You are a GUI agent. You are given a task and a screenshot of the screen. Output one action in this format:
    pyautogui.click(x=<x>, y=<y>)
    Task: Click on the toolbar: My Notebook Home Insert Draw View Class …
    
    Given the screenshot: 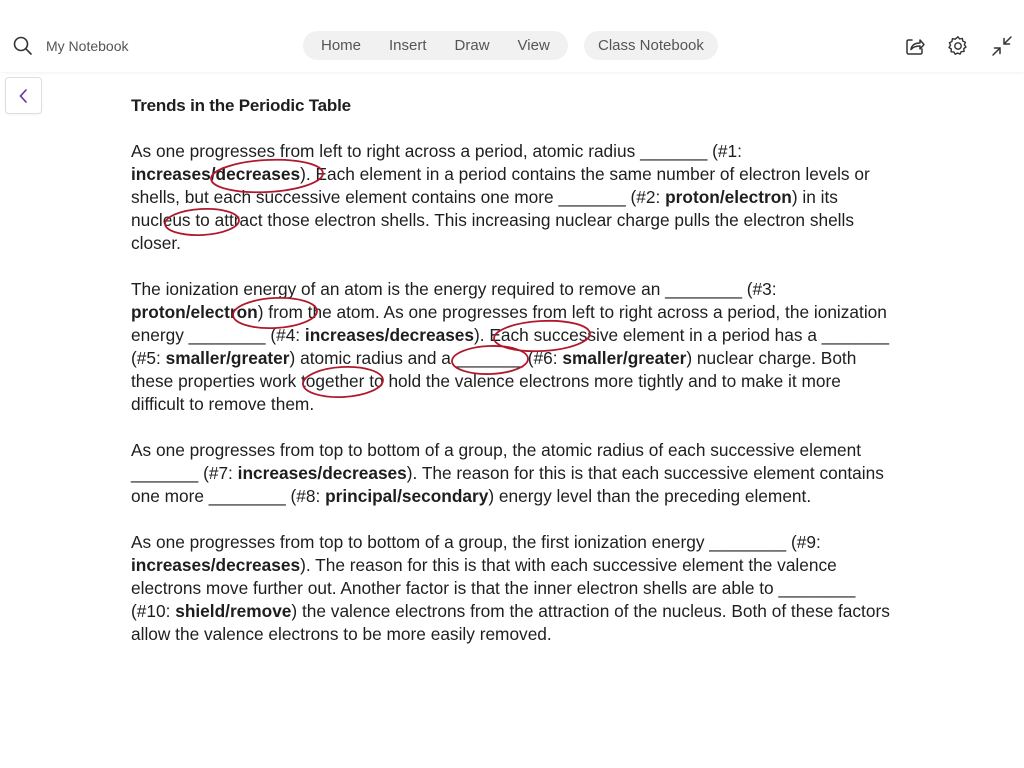 What is the action you would take?
    pyautogui.click(x=512, y=36)
    